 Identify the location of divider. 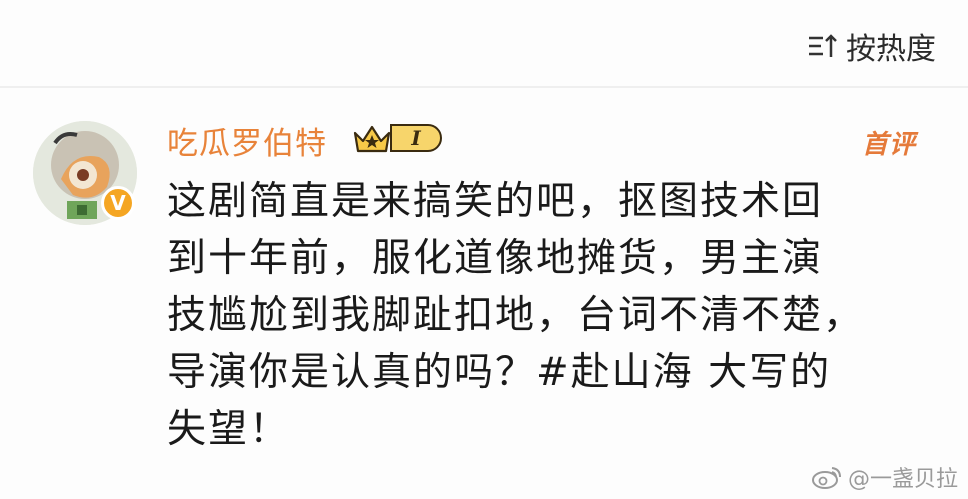
(484, 87).